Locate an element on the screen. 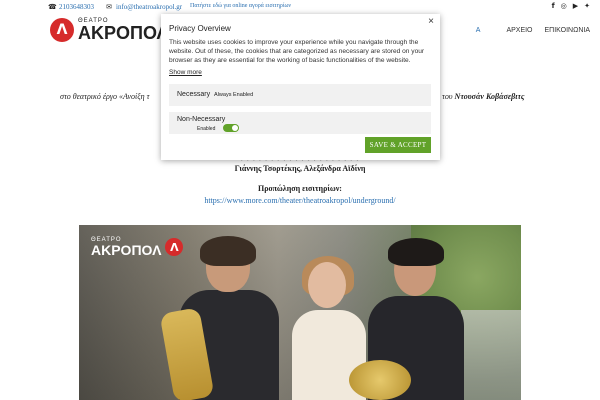  email-link: ✉ info@theatroakropol.gr is located at coordinates (143, 7).